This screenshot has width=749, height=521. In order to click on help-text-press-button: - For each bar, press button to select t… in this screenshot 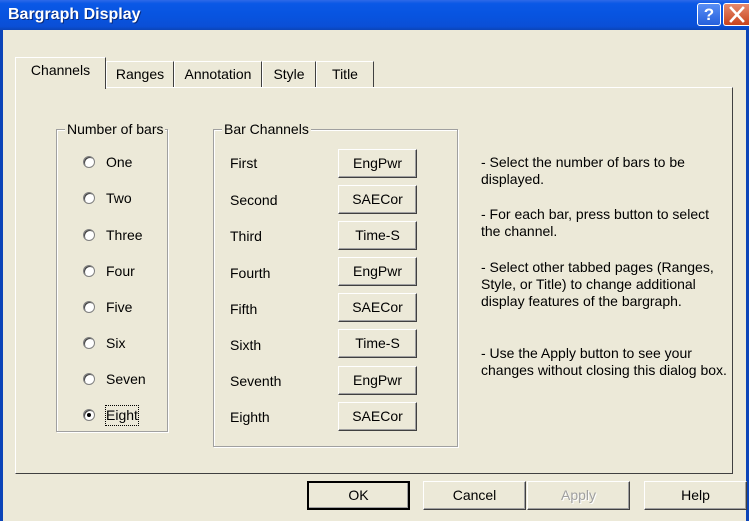, I will do `click(595, 222)`.